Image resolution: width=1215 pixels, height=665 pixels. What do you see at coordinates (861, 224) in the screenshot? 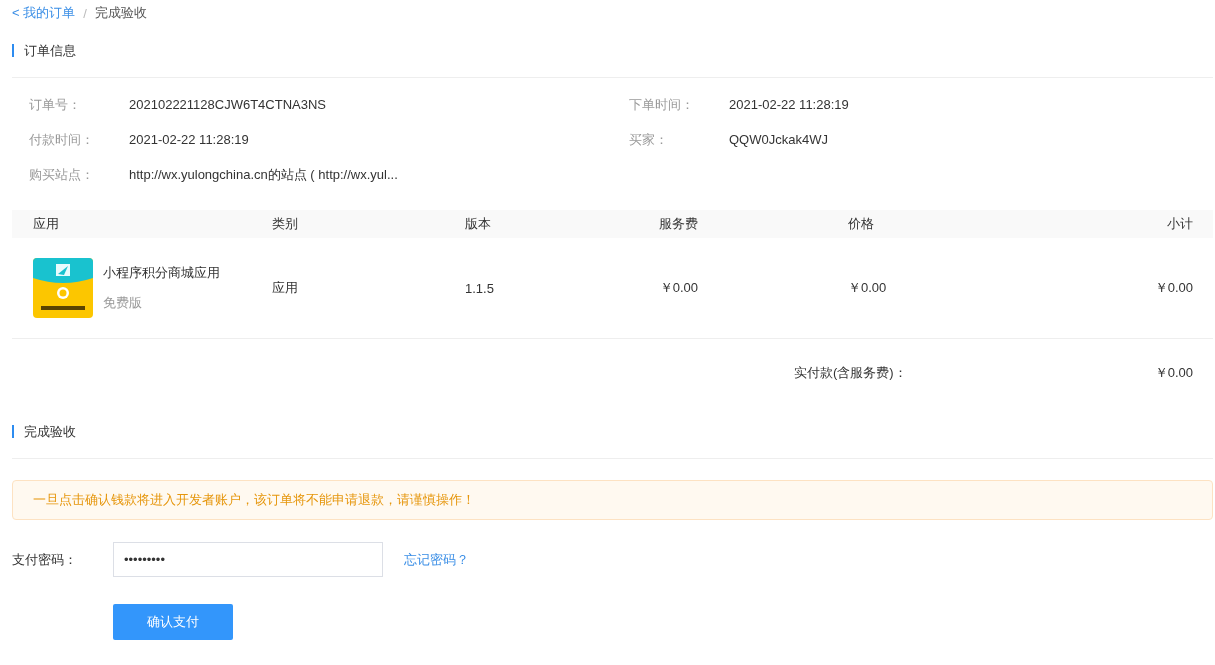
I see `column-header: 价格` at bounding box center [861, 224].